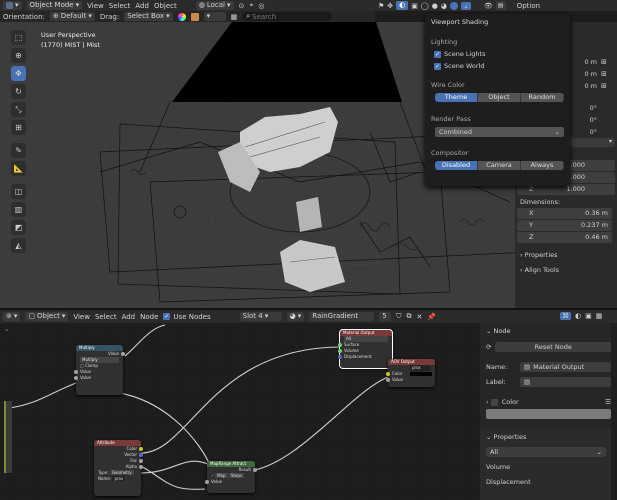  Describe the element at coordinates (431, 317) in the screenshot. I see `pin-icon: 📌` at that location.